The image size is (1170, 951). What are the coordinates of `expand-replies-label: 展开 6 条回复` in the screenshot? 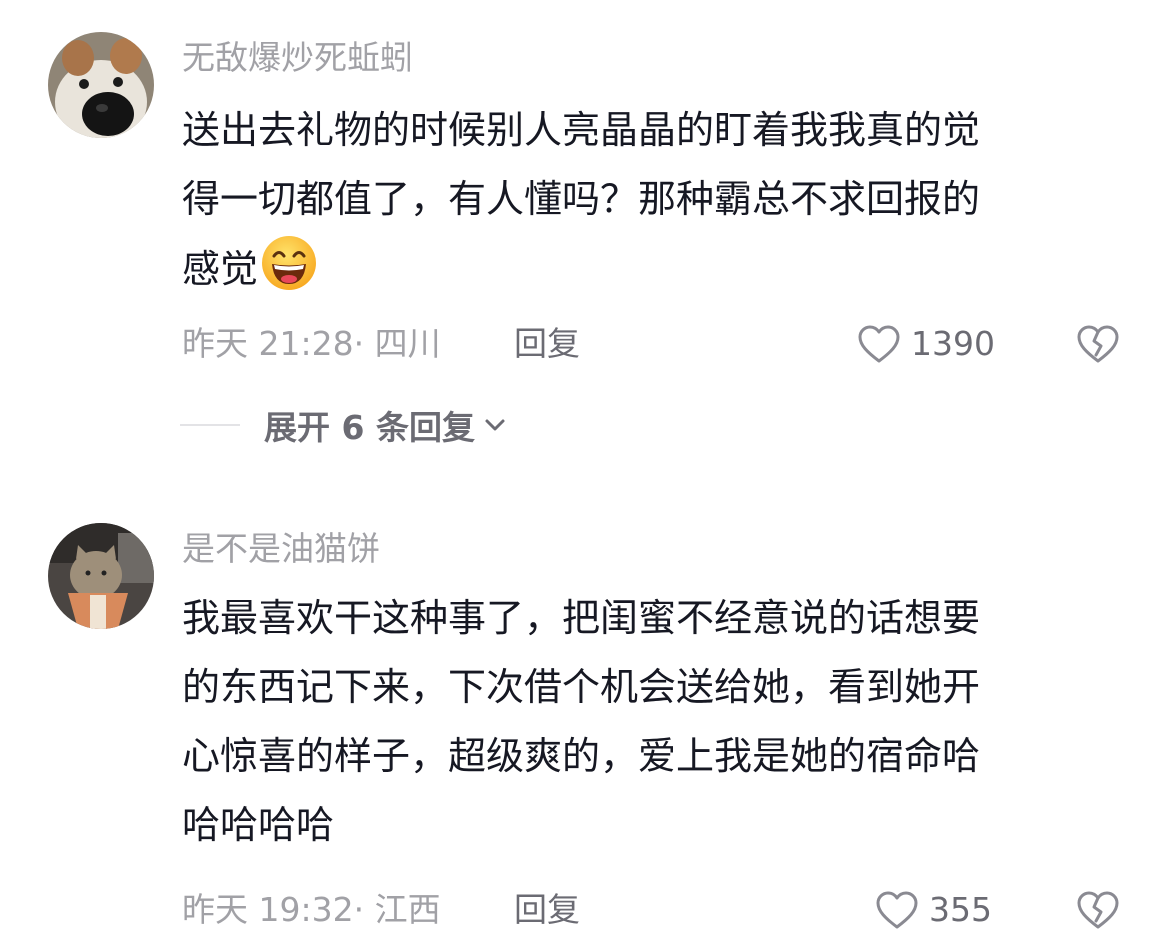 It's located at (369, 427).